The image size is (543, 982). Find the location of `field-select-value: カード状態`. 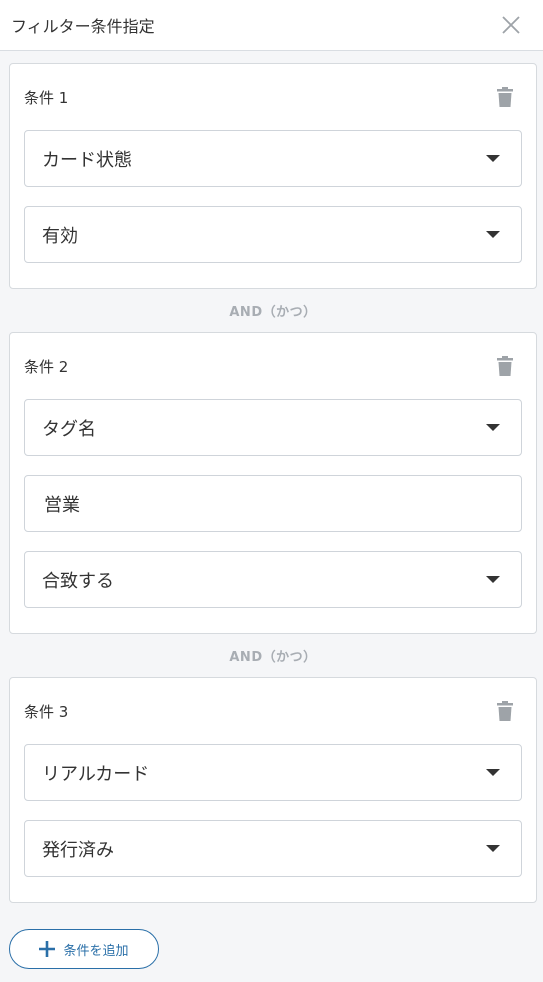

field-select-value: カード状態 is located at coordinates (87, 160).